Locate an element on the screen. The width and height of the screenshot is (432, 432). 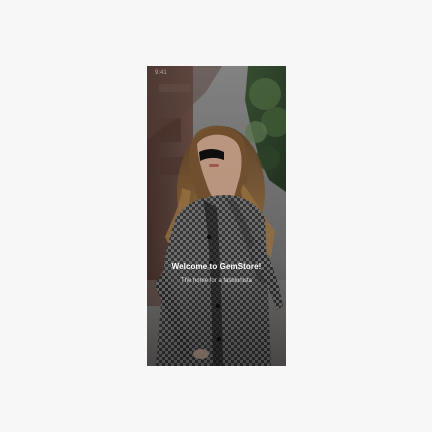
status-time: 9:41 is located at coordinates (161, 73).